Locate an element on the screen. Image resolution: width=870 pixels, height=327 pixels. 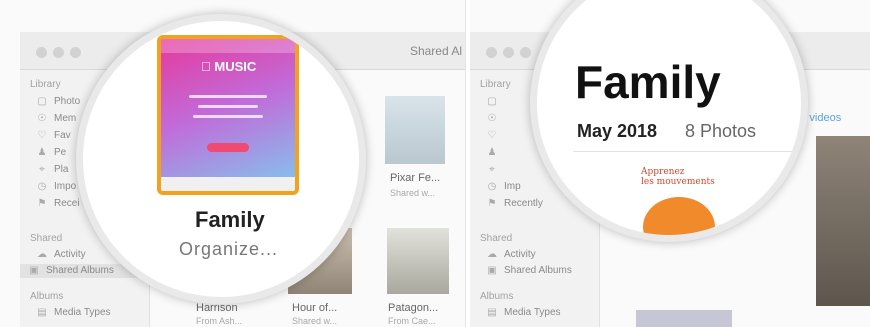
sidebar-item: ▣ Shared Albums is located at coordinates (529, 271).